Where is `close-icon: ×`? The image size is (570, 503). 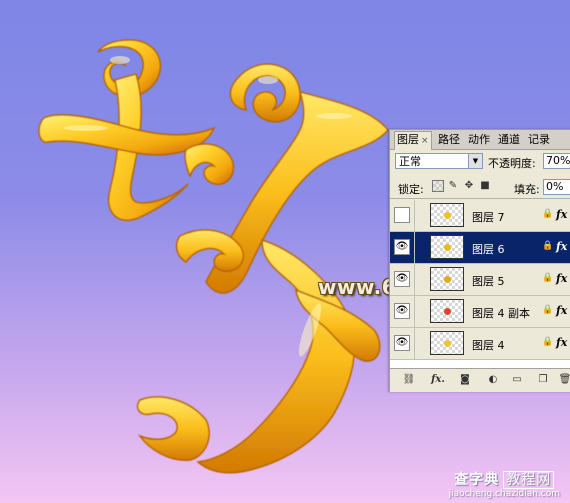
close-icon: × is located at coordinates (425, 141).